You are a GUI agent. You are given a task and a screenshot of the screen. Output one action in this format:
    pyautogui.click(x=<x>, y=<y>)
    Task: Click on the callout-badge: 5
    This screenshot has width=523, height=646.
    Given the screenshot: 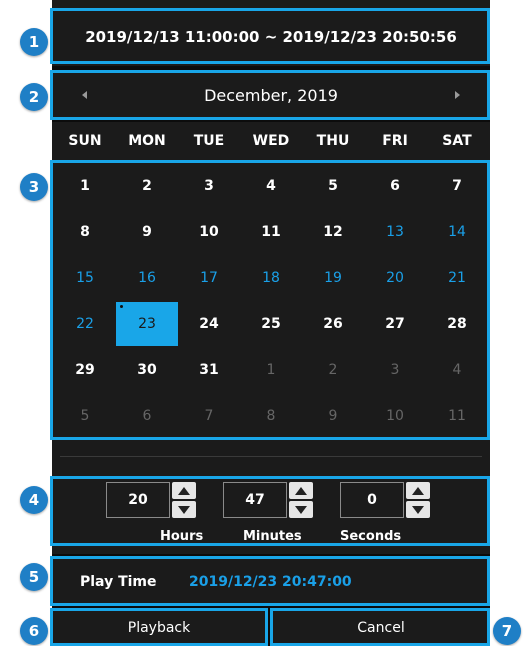 What is the action you would take?
    pyautogui.click(x=34, y=577)
    